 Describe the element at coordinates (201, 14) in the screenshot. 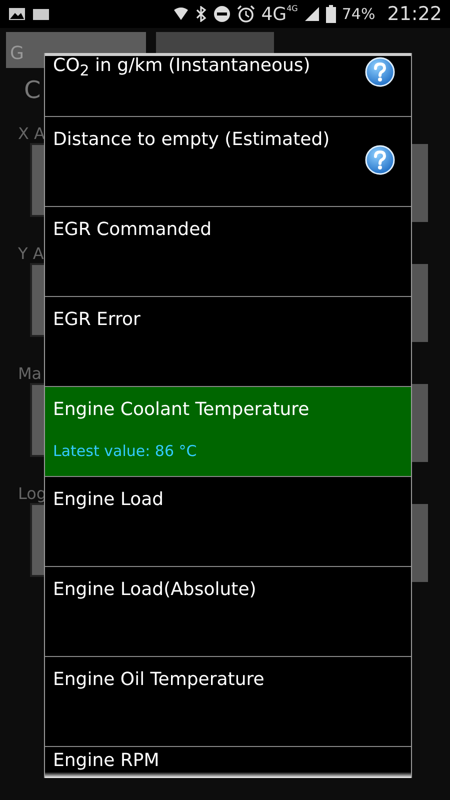

I see `bluetooth-icon` at that location.